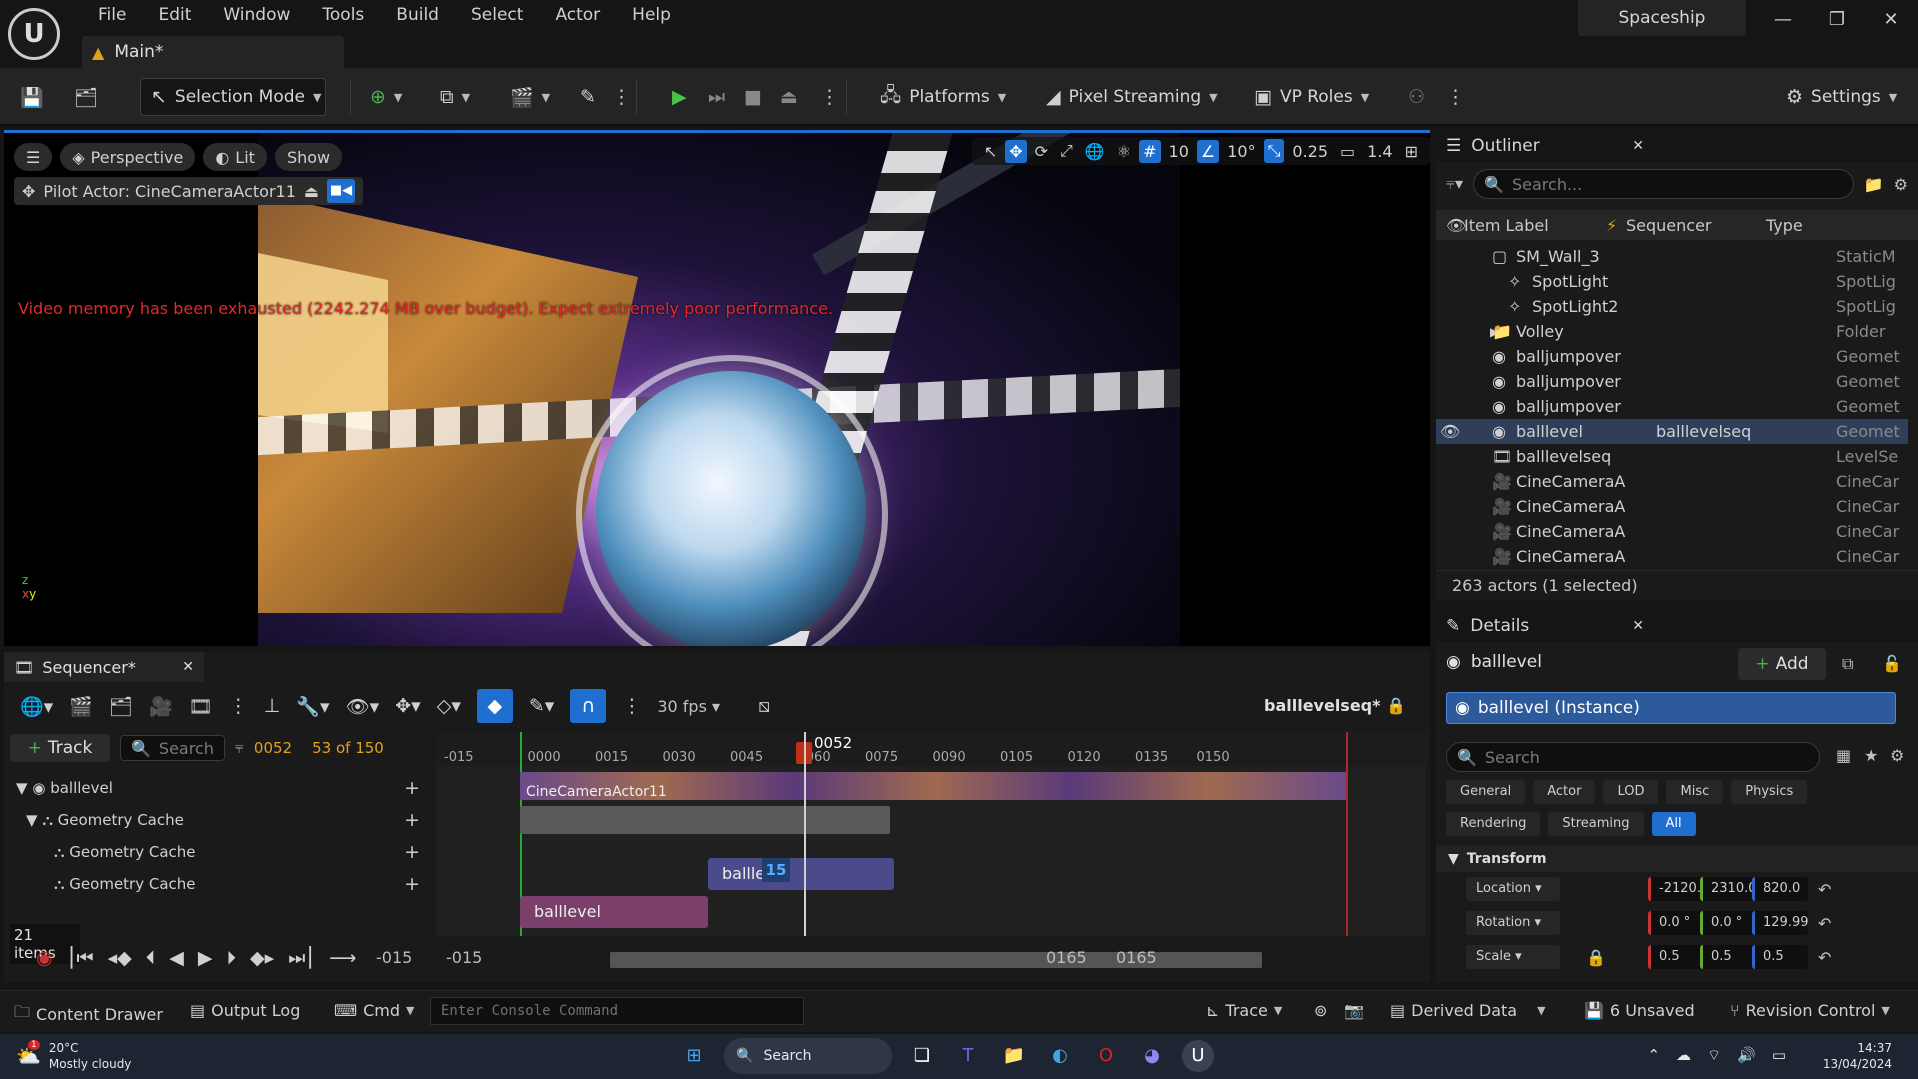  What do you see at coordinates (1014, 1056) in the screenshot?
I see `file-explorer-icon: 📁` at bounding box center [1014, 1056].